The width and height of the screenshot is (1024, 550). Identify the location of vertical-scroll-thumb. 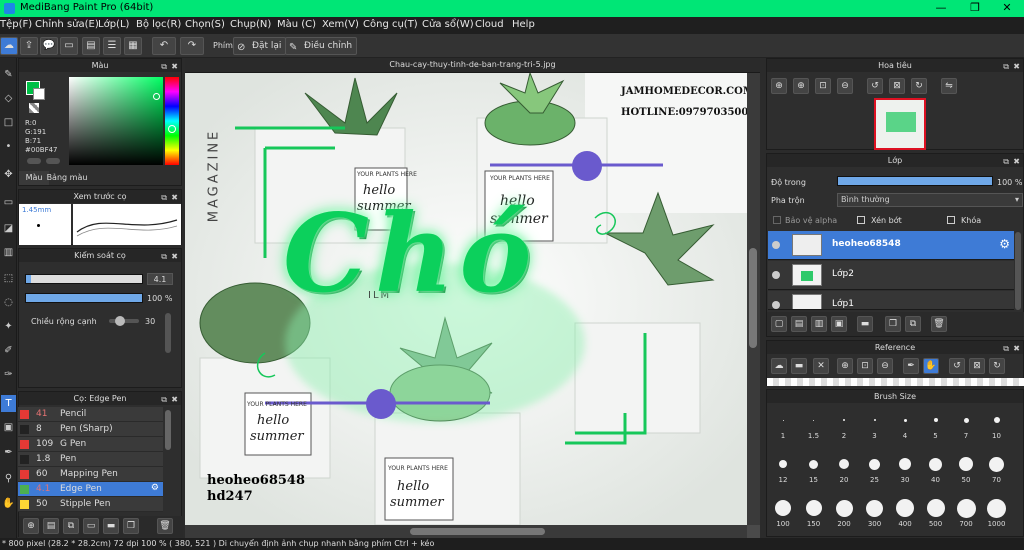
(753, 298).